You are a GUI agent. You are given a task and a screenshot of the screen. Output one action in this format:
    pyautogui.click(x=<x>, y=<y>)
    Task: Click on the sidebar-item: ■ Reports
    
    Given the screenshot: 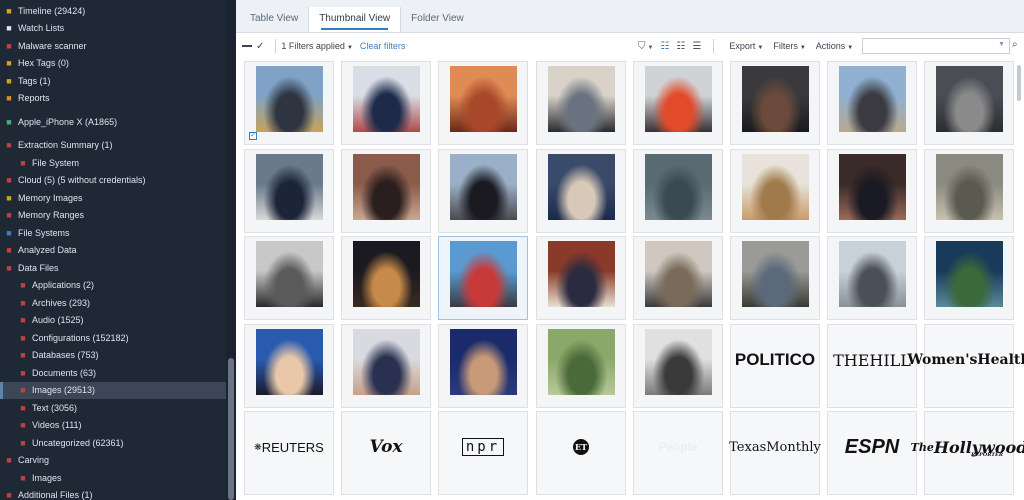 What is the action you would take?
    pyautogui.click(x=113, y=99)
    